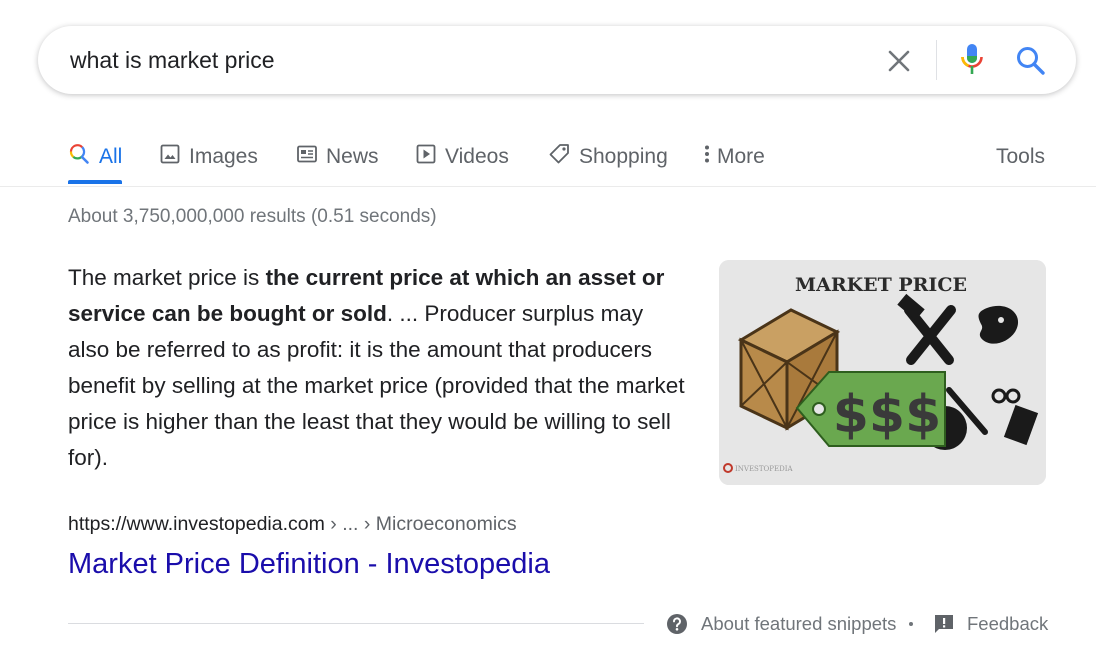 The width and height of the screenshot is (1096, 667). Describe the element at coordinates (356, 623) in the screenshot. I see `snippet-divider` at that location.